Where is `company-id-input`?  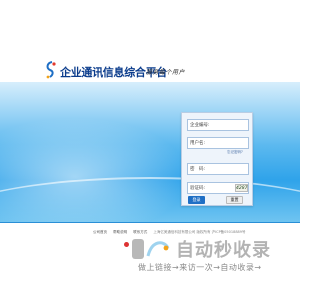 company-id-input is located at coordinates (227, 125).